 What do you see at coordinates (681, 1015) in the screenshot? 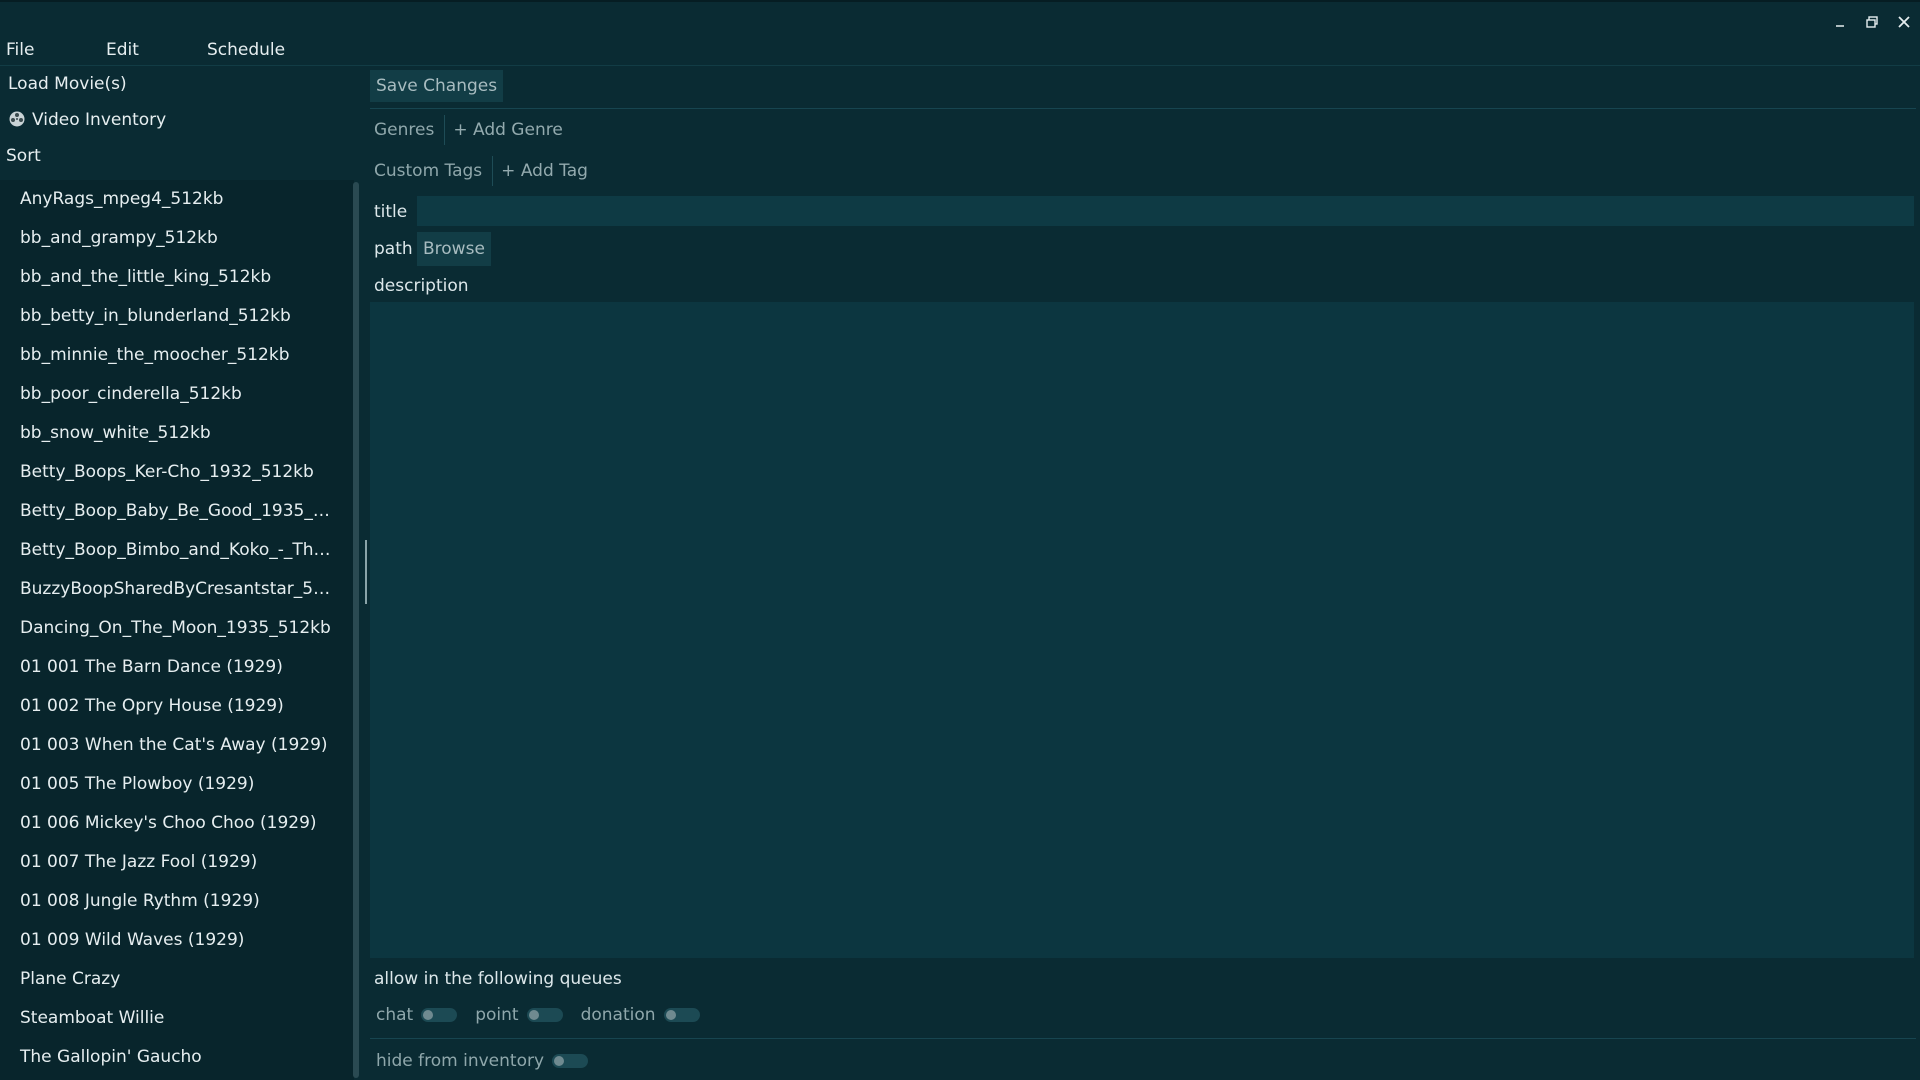
I see `queue-donation-switch` at bounding box center [681, 1015].